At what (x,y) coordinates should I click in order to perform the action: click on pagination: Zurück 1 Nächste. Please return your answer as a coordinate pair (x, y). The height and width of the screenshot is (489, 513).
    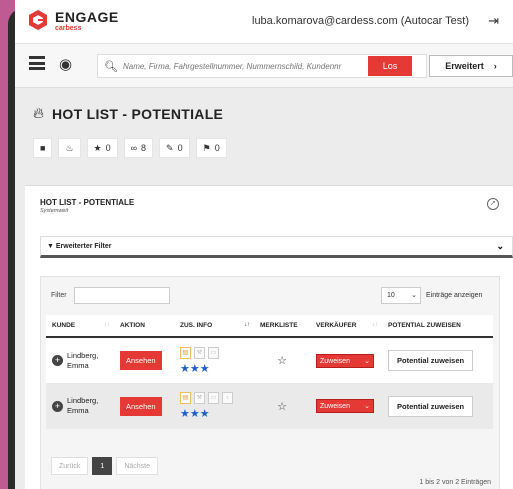
    Looking at the image, I should click on (104, 466).